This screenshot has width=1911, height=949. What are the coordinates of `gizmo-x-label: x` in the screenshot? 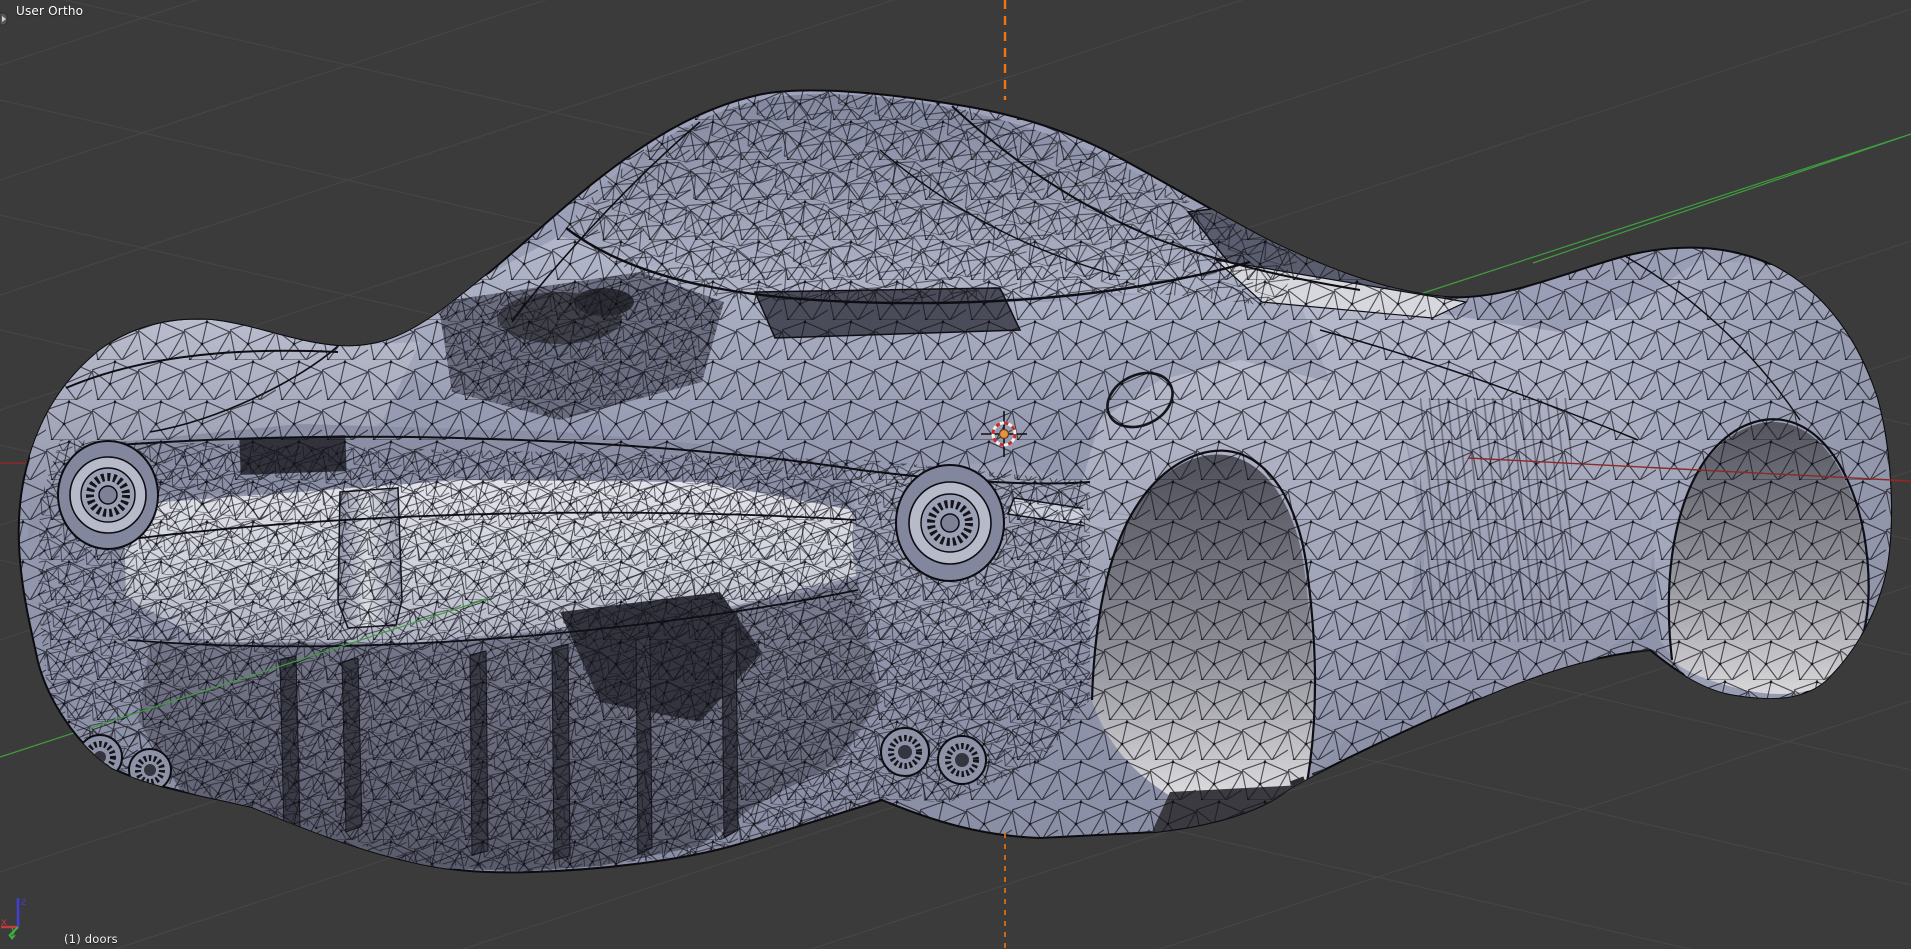 It's located at (4, 922).